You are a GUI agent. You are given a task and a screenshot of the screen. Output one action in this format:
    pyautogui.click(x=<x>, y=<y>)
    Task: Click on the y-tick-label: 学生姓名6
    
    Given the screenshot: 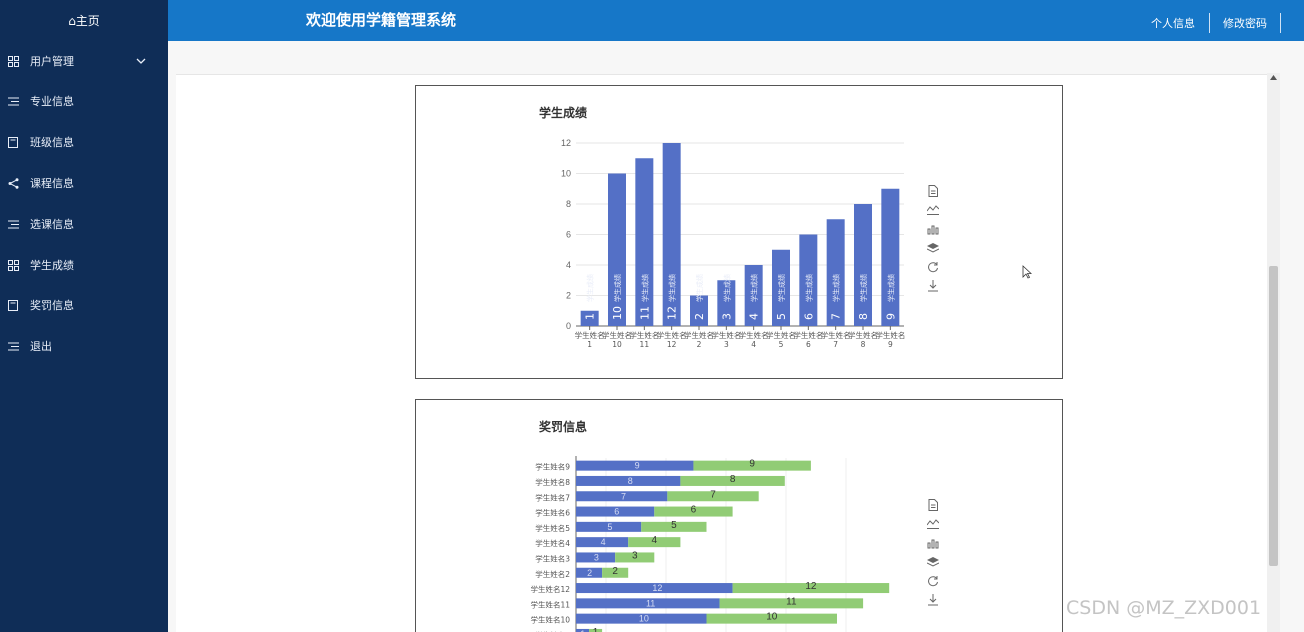 What is the action you would take?
    pyautogui.click(x=552, y=513)
    